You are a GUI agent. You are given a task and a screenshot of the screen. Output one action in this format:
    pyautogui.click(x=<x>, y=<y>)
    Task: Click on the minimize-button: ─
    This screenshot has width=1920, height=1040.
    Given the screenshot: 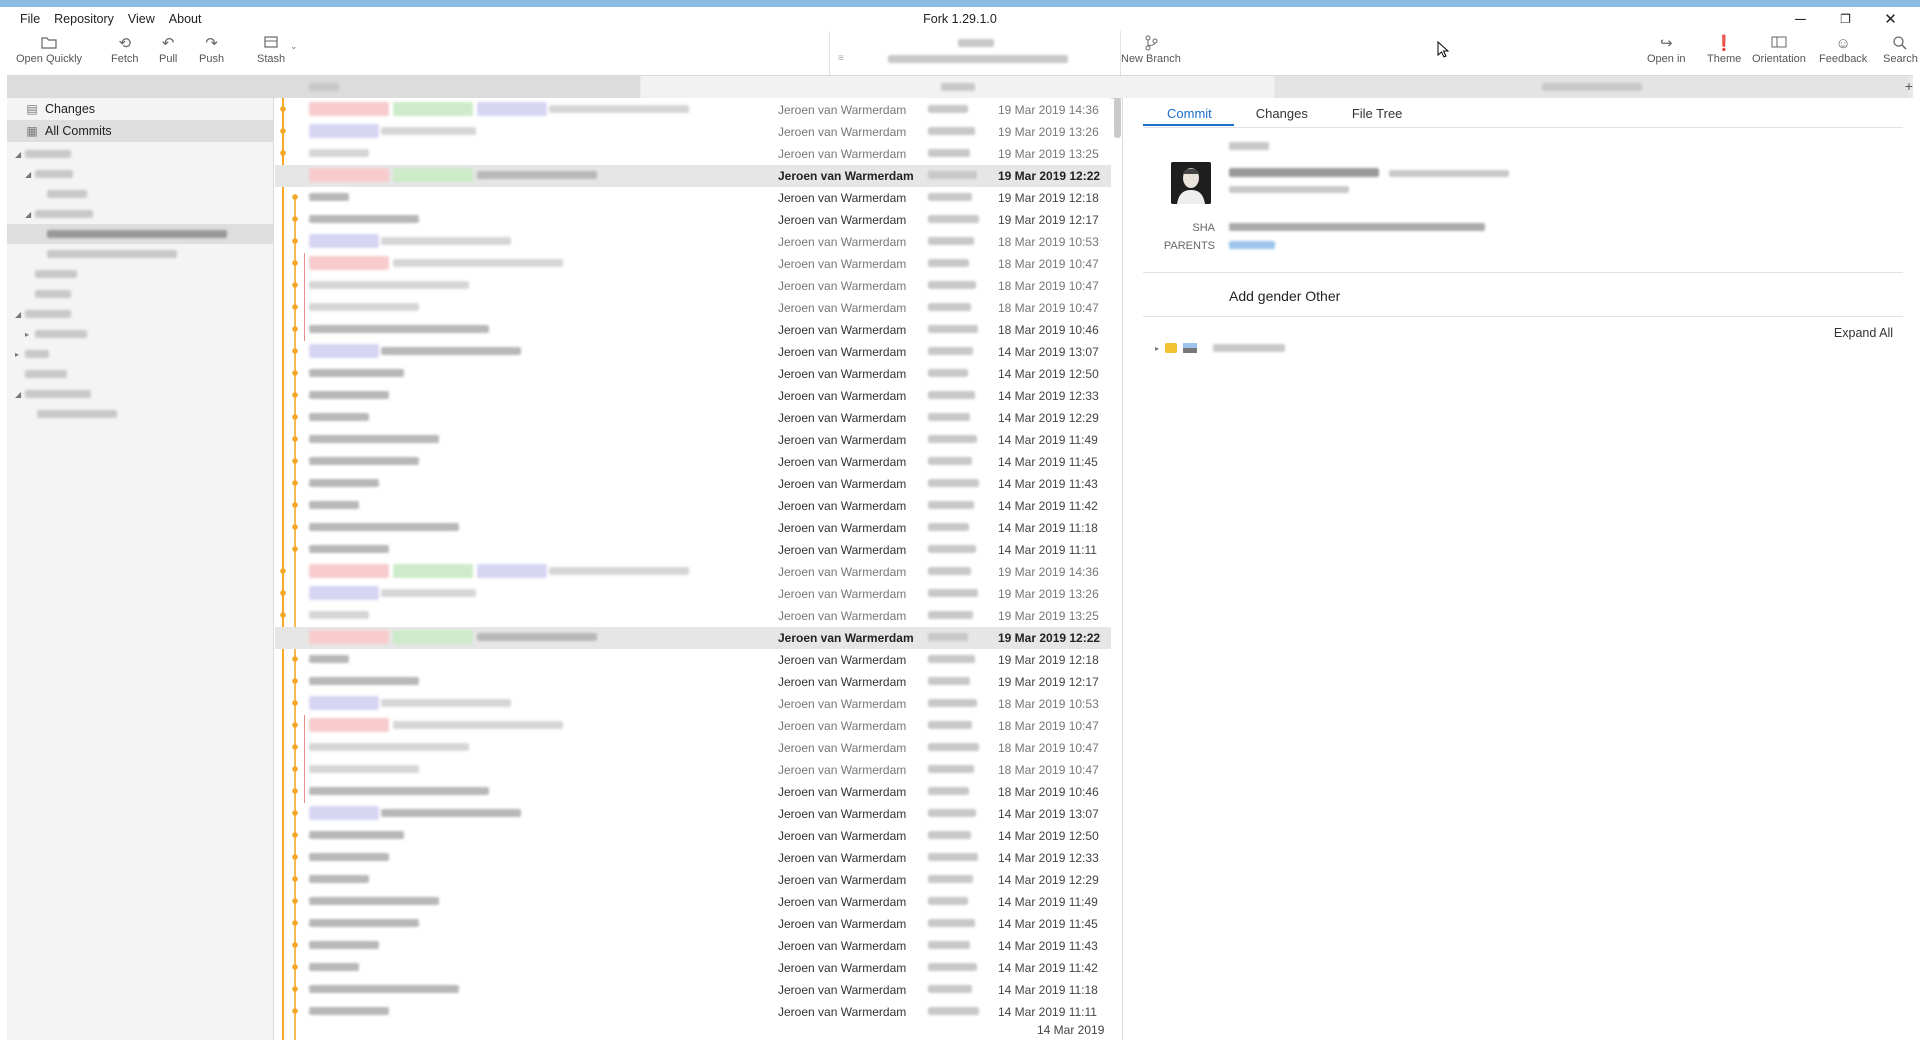 What is the action you would take?
    pyautogui.click(x=1800, y=19)
    